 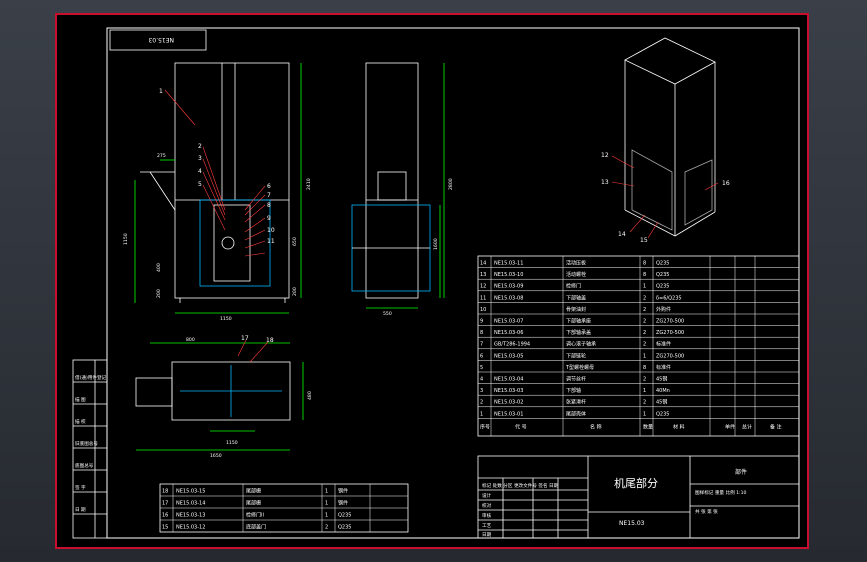 What do you see at coordinates (679, 426) in the screenshot?
I see `parts-list-header: 材 料` at bounding box center [679, 426].